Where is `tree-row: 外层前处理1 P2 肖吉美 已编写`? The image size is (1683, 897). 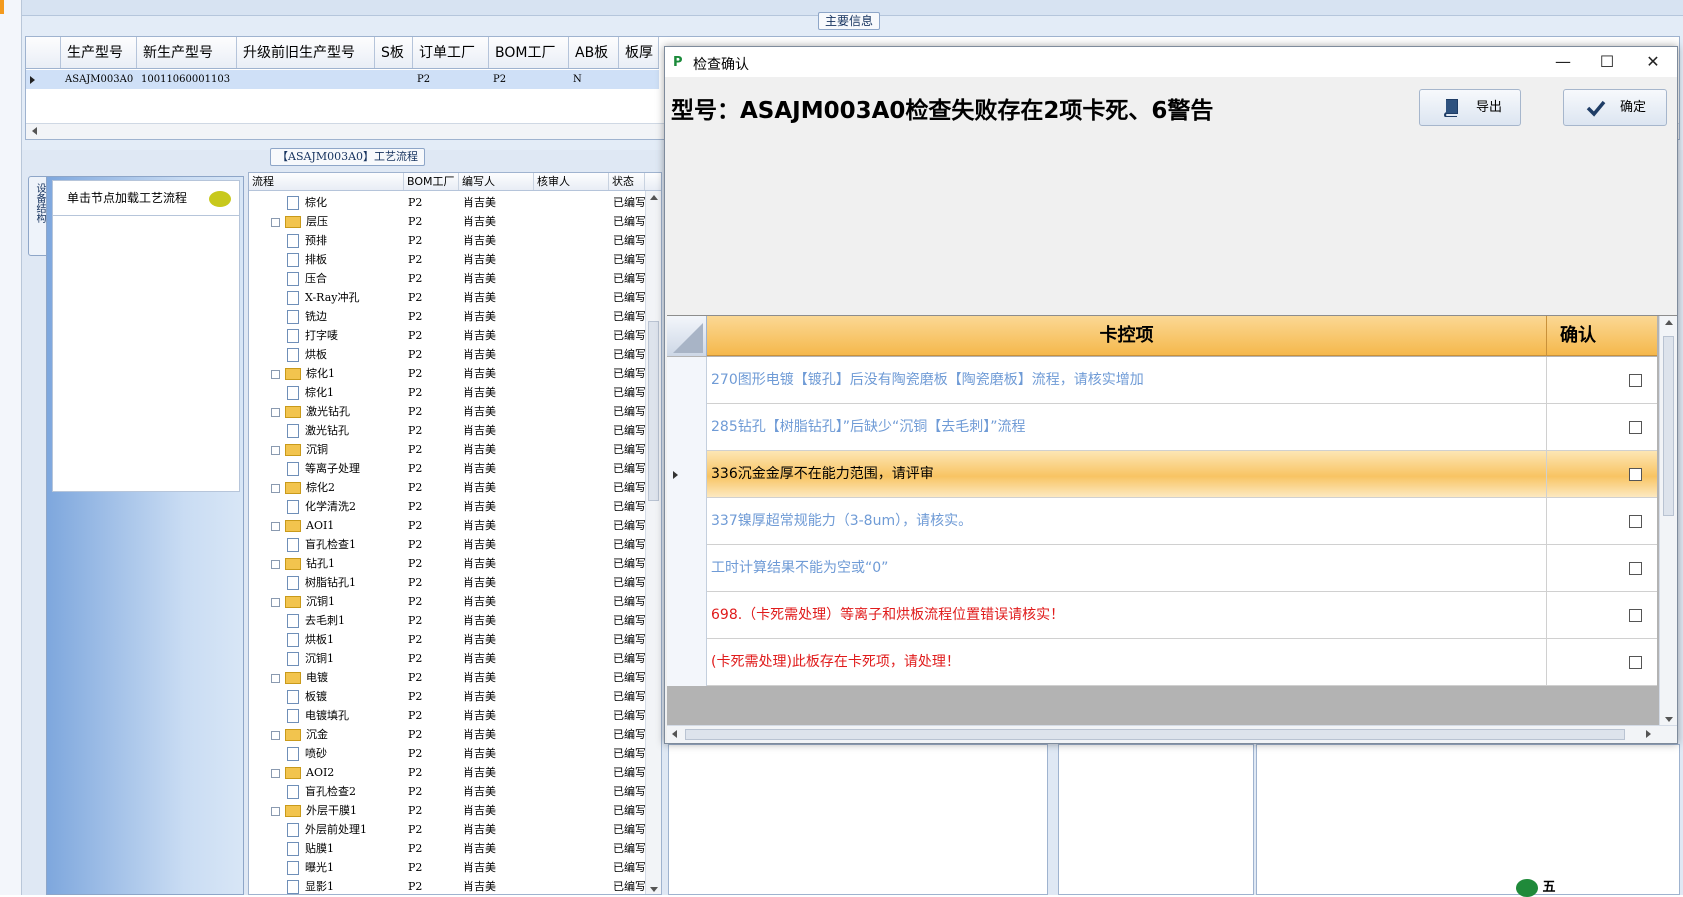 tree-row: 外层前处理1 P2 肖吉美 已编写 is located at coordinates (447, 829).